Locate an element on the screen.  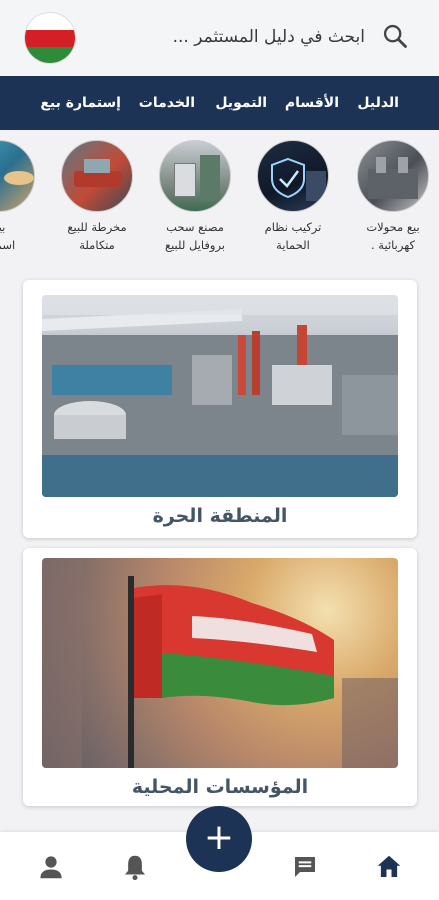
category-item: مصنع سحب بروفايل للبيع is located at coordinates (195, 197).